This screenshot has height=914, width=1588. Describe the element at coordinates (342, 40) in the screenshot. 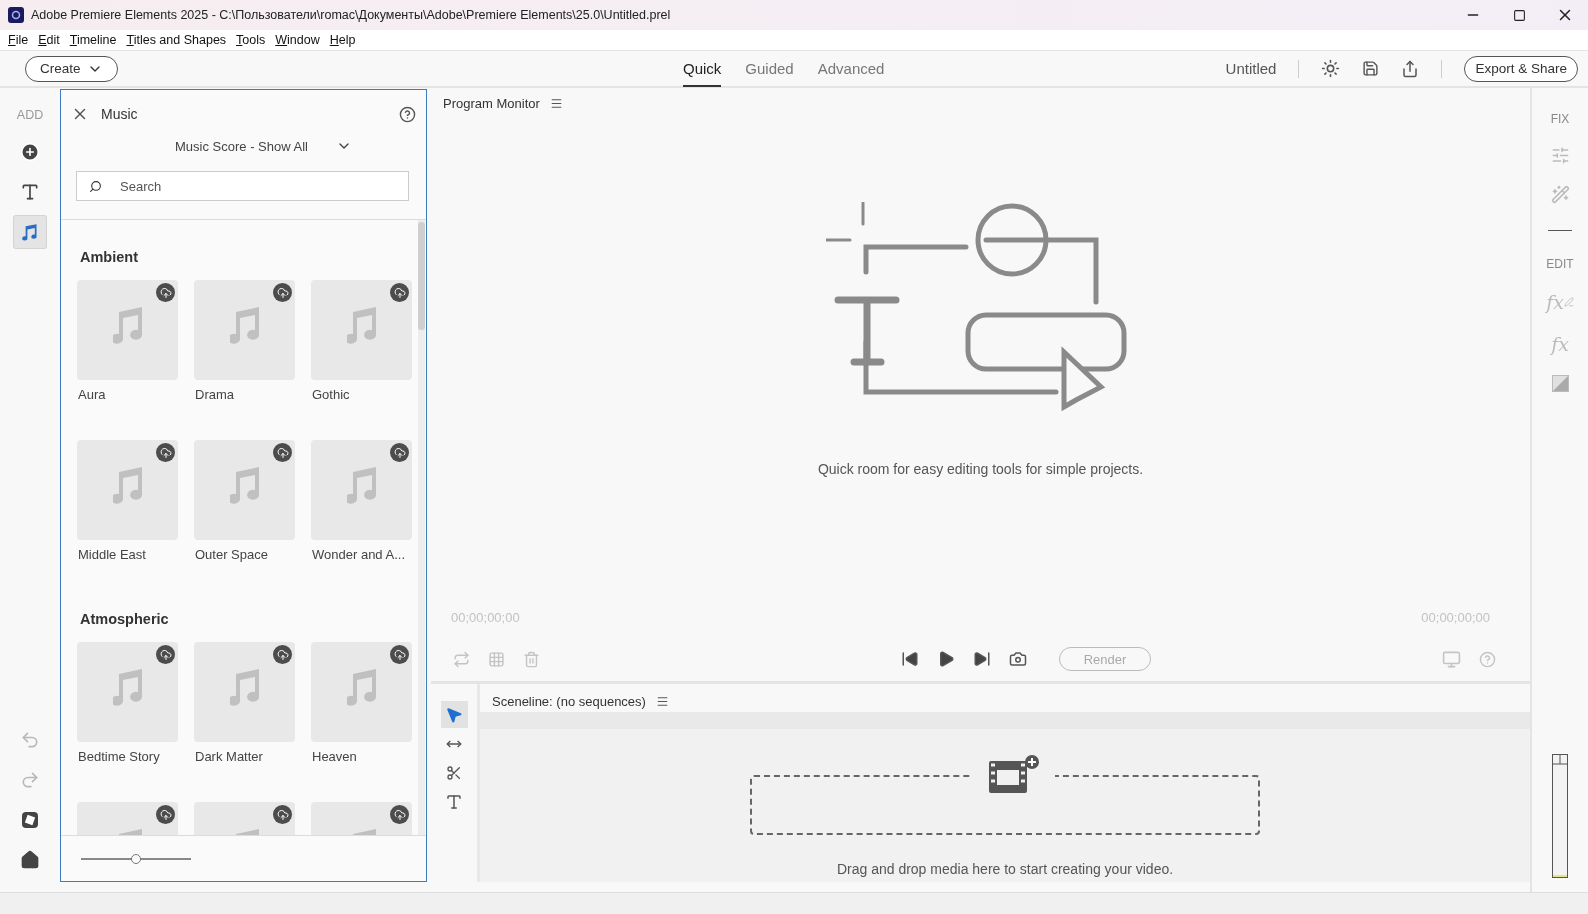

I see `menu-item: Help` at that location.